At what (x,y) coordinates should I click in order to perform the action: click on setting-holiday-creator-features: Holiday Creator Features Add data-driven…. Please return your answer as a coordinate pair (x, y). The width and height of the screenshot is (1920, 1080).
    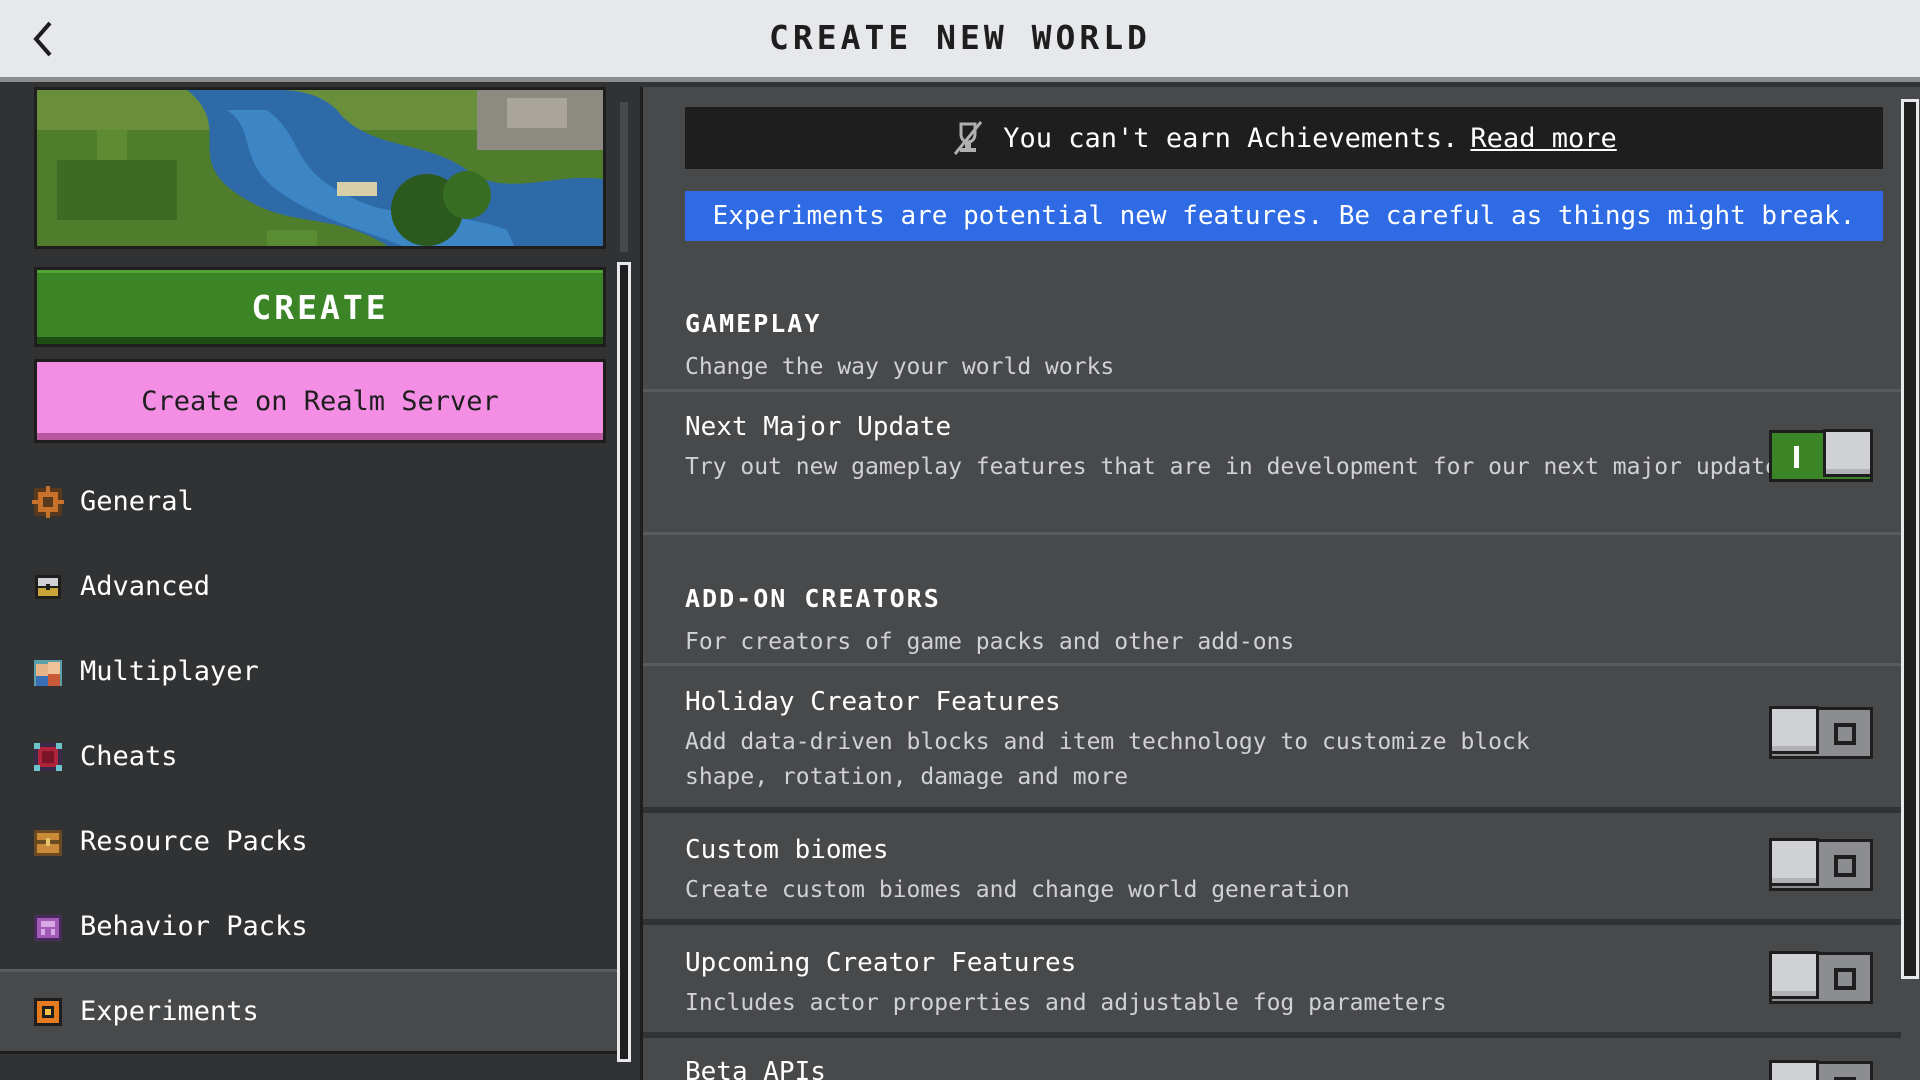
    Looking at the image, I should click on (1284, 741).